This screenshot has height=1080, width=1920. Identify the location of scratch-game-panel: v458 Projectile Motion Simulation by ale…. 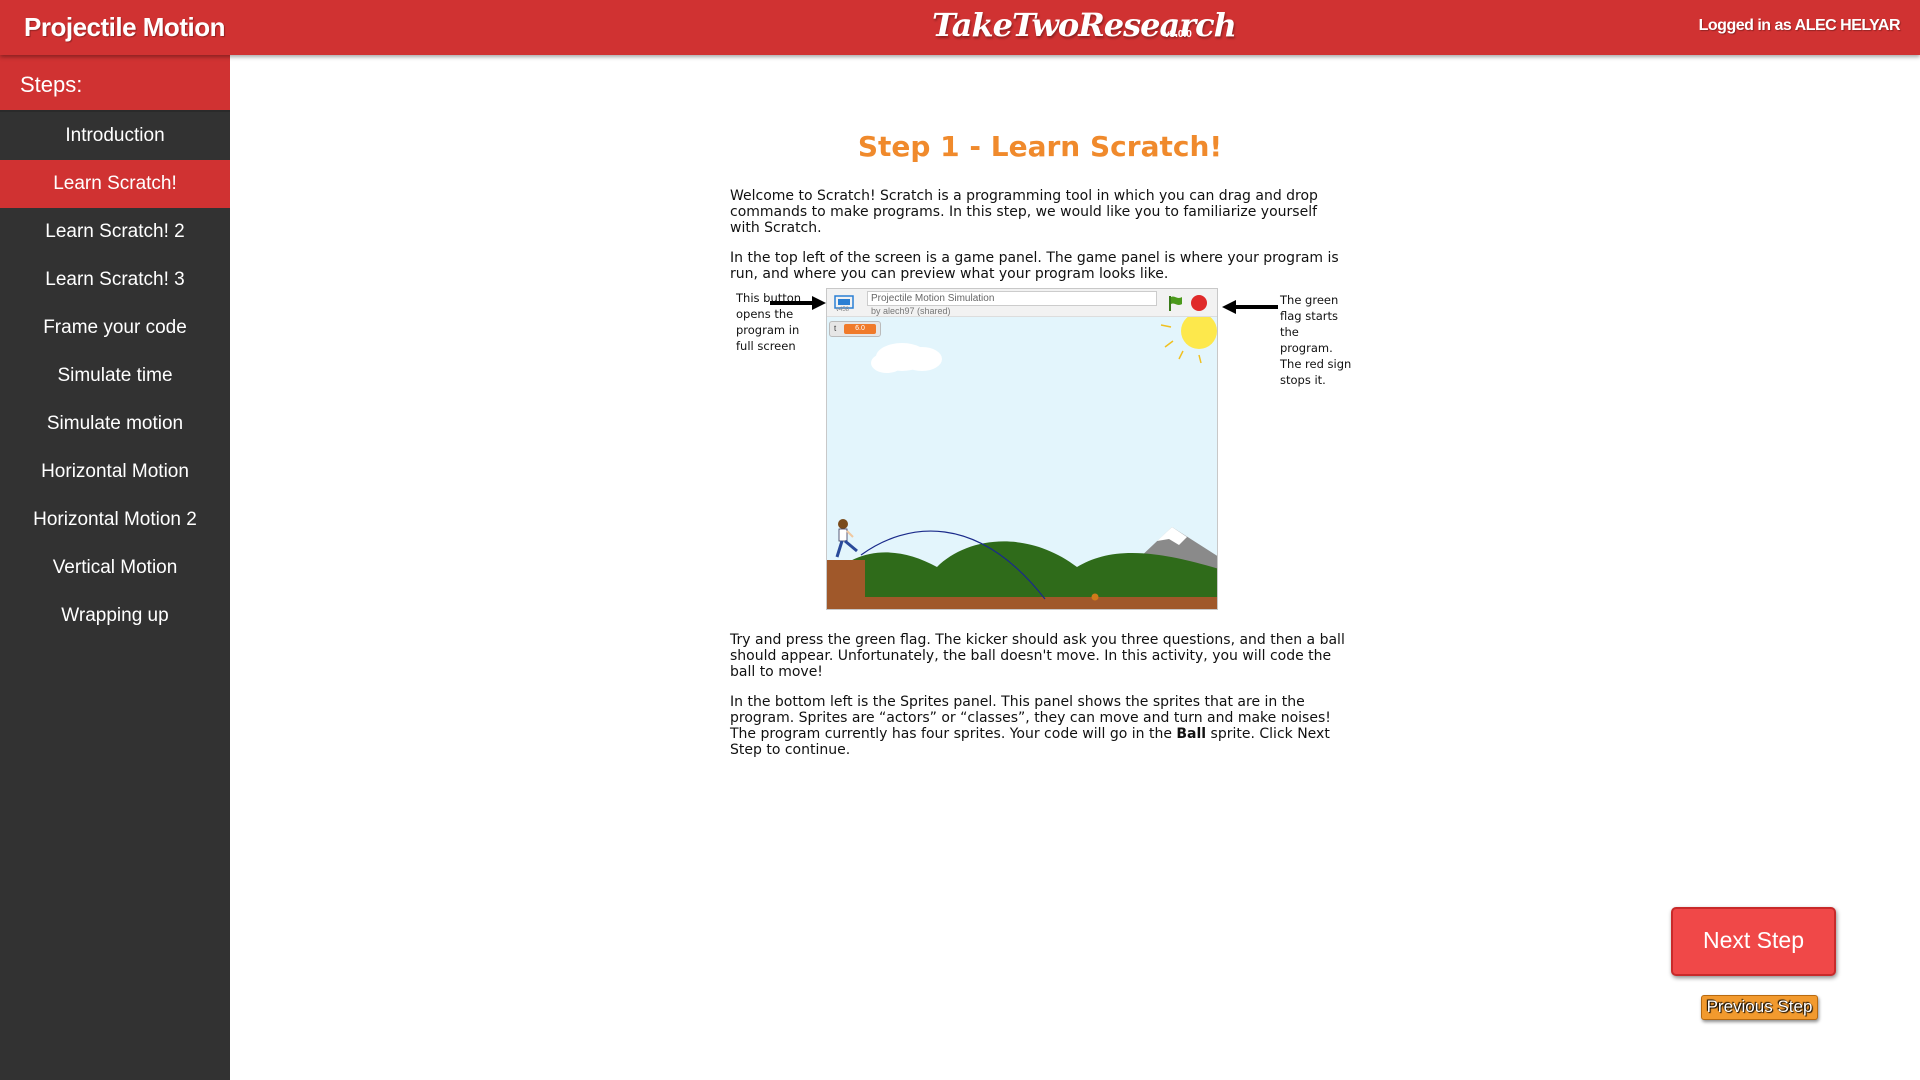
(1022, 449).